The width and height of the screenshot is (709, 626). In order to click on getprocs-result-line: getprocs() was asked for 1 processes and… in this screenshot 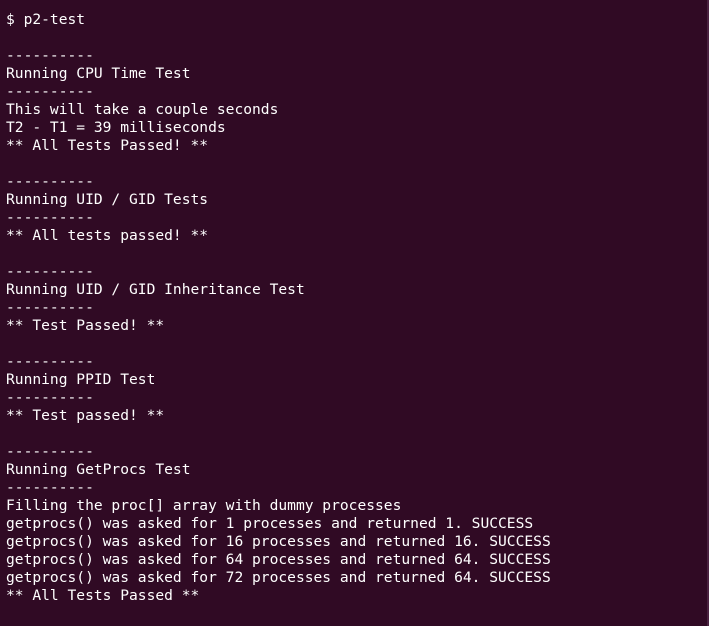, I will do `click(270, 523)`.